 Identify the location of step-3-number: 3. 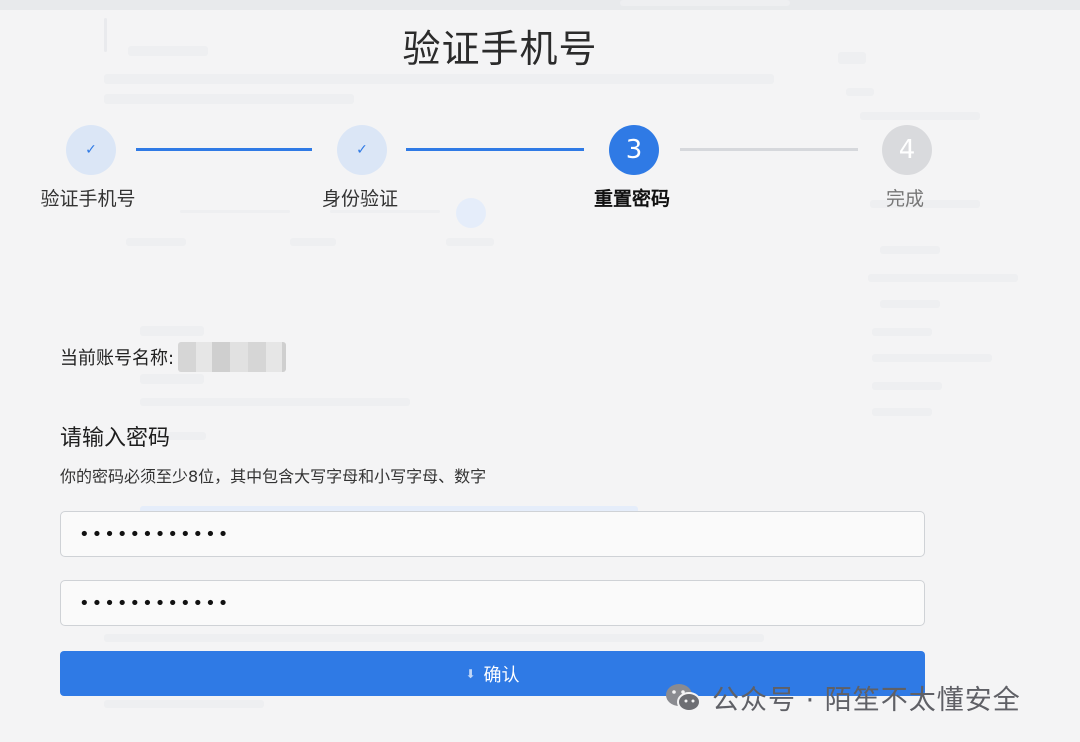
(634, 150).